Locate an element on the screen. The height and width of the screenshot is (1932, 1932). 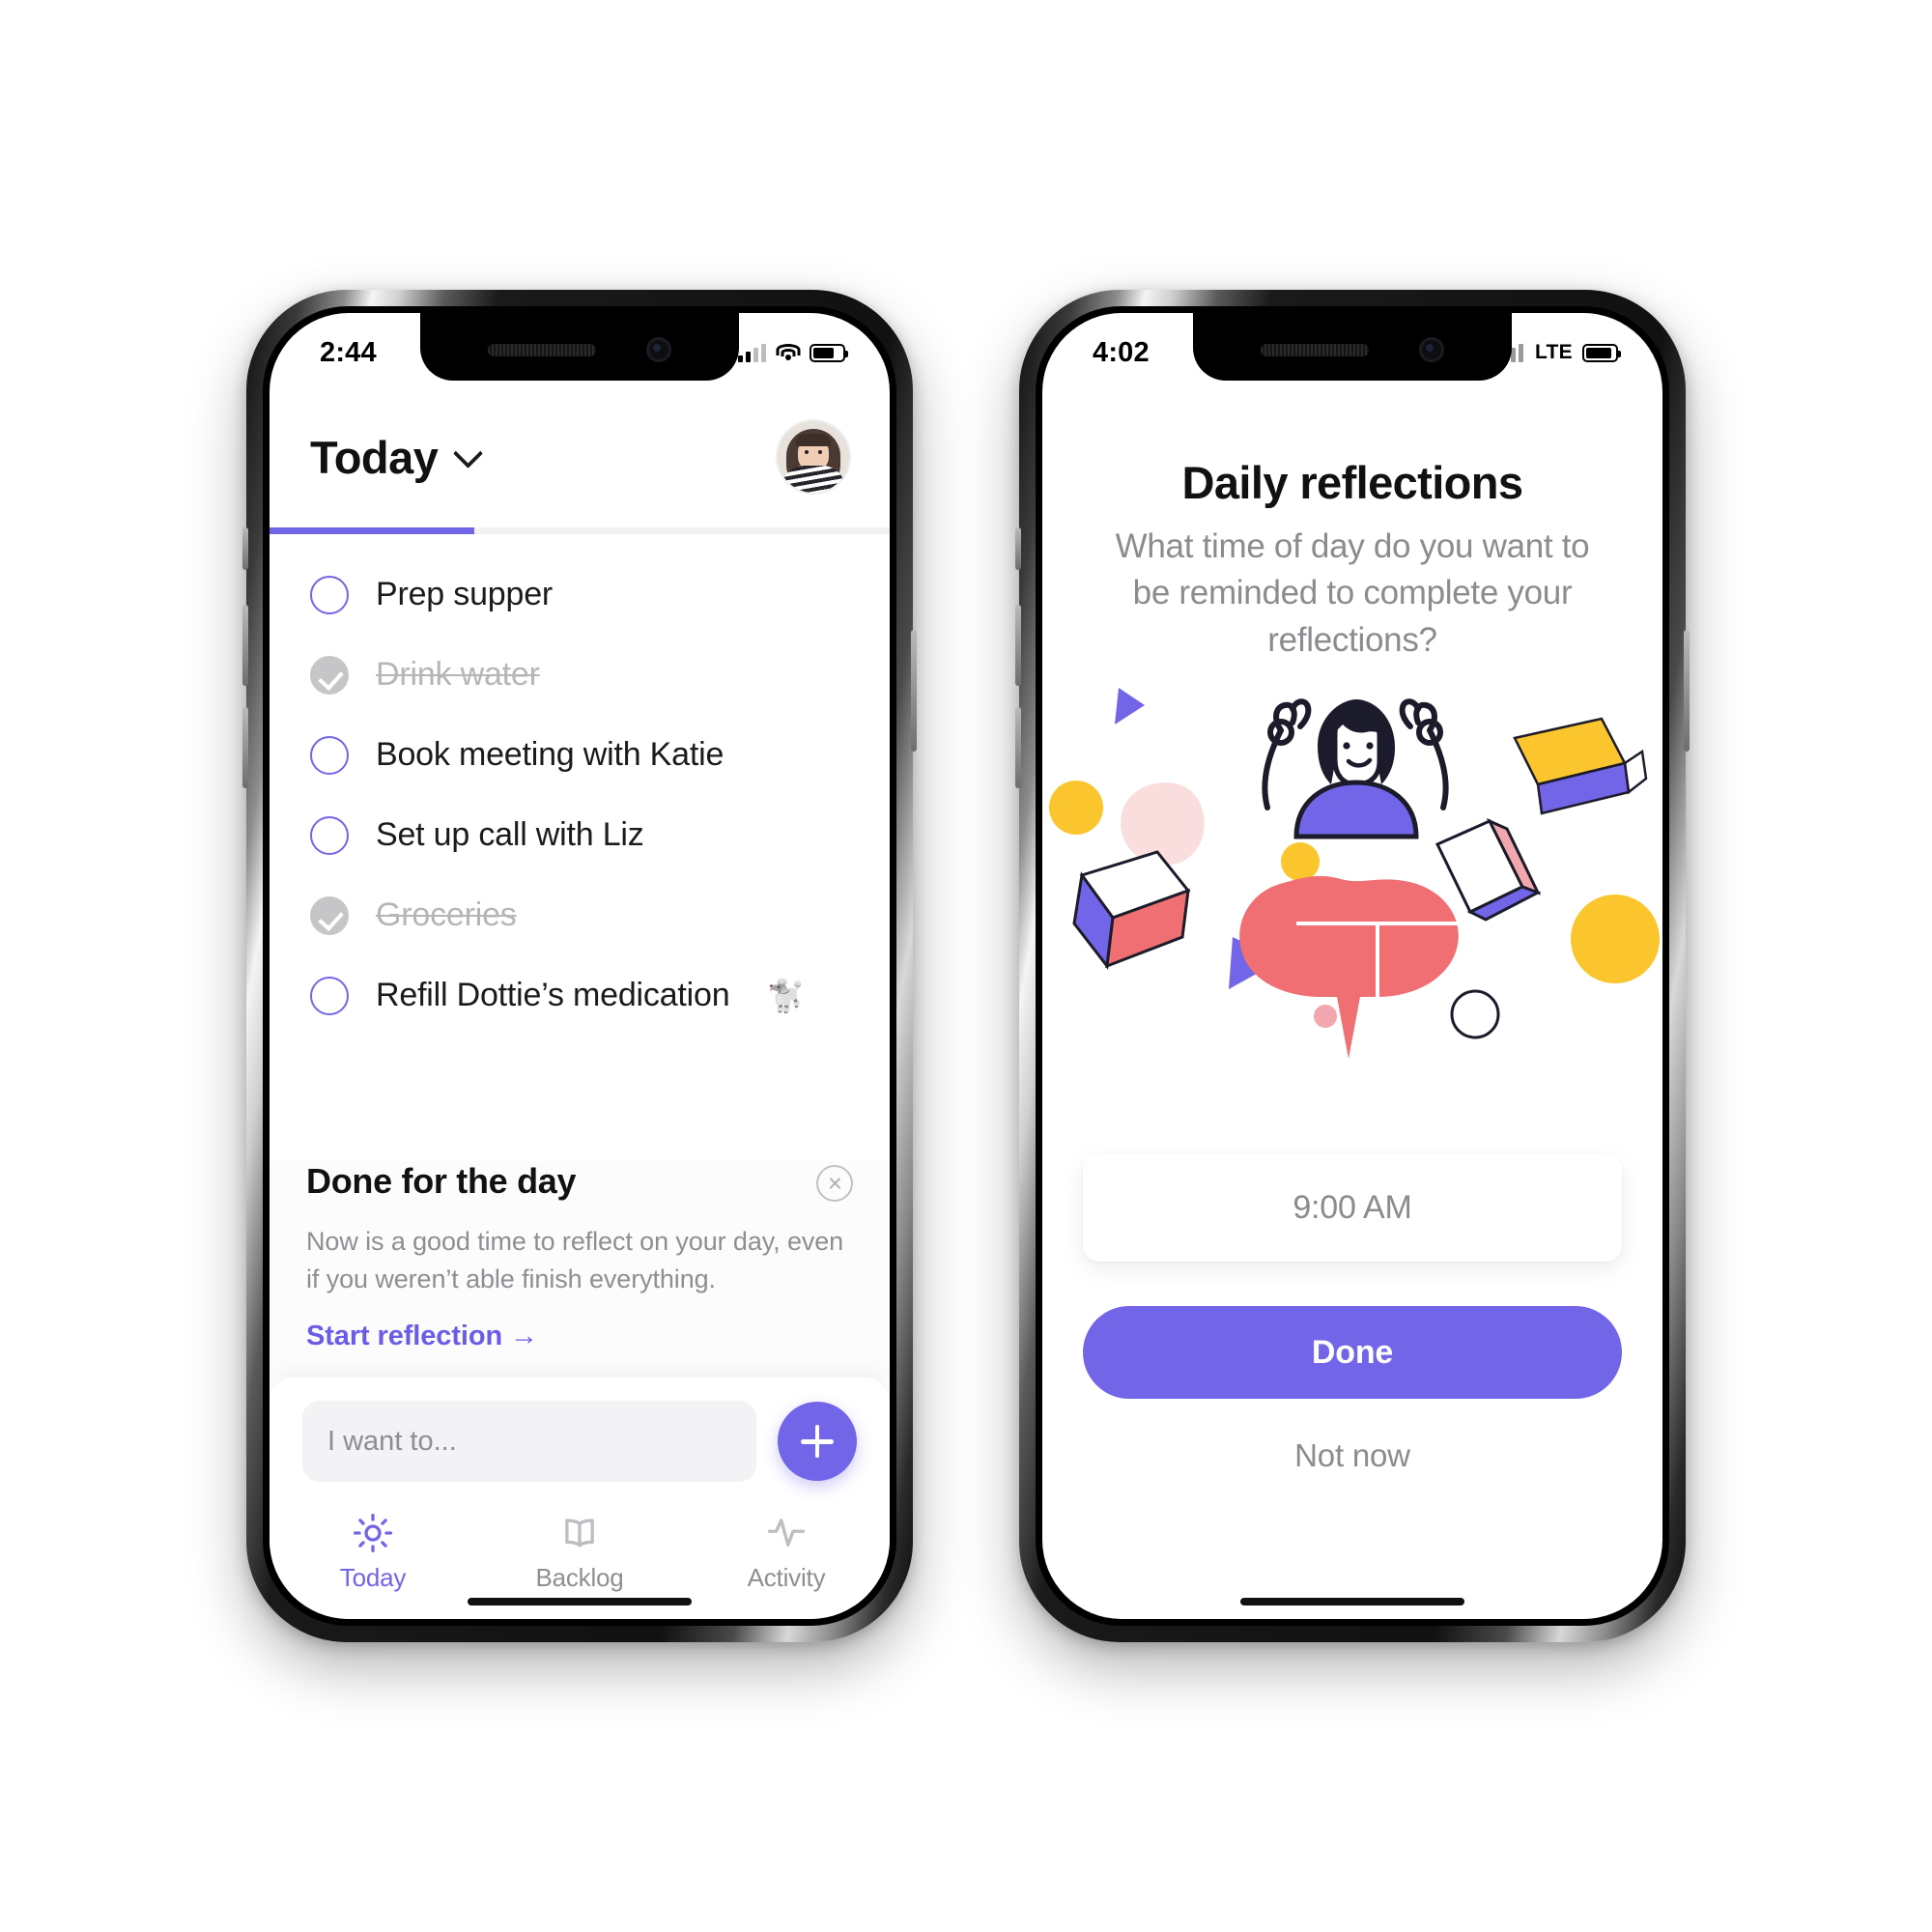
pulse-icon is located at coordinates (786, 1533).